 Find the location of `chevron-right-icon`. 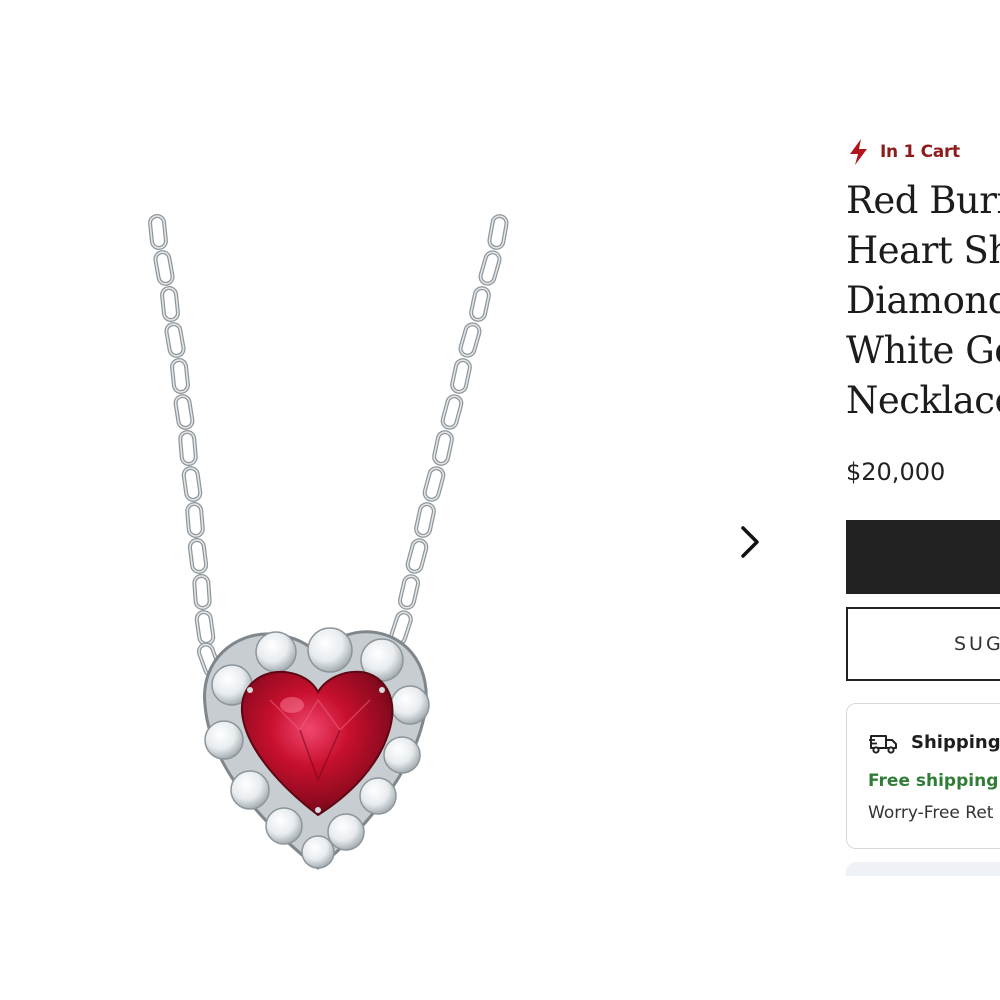

chevron-right-icon is located at coordinates (750, 542).